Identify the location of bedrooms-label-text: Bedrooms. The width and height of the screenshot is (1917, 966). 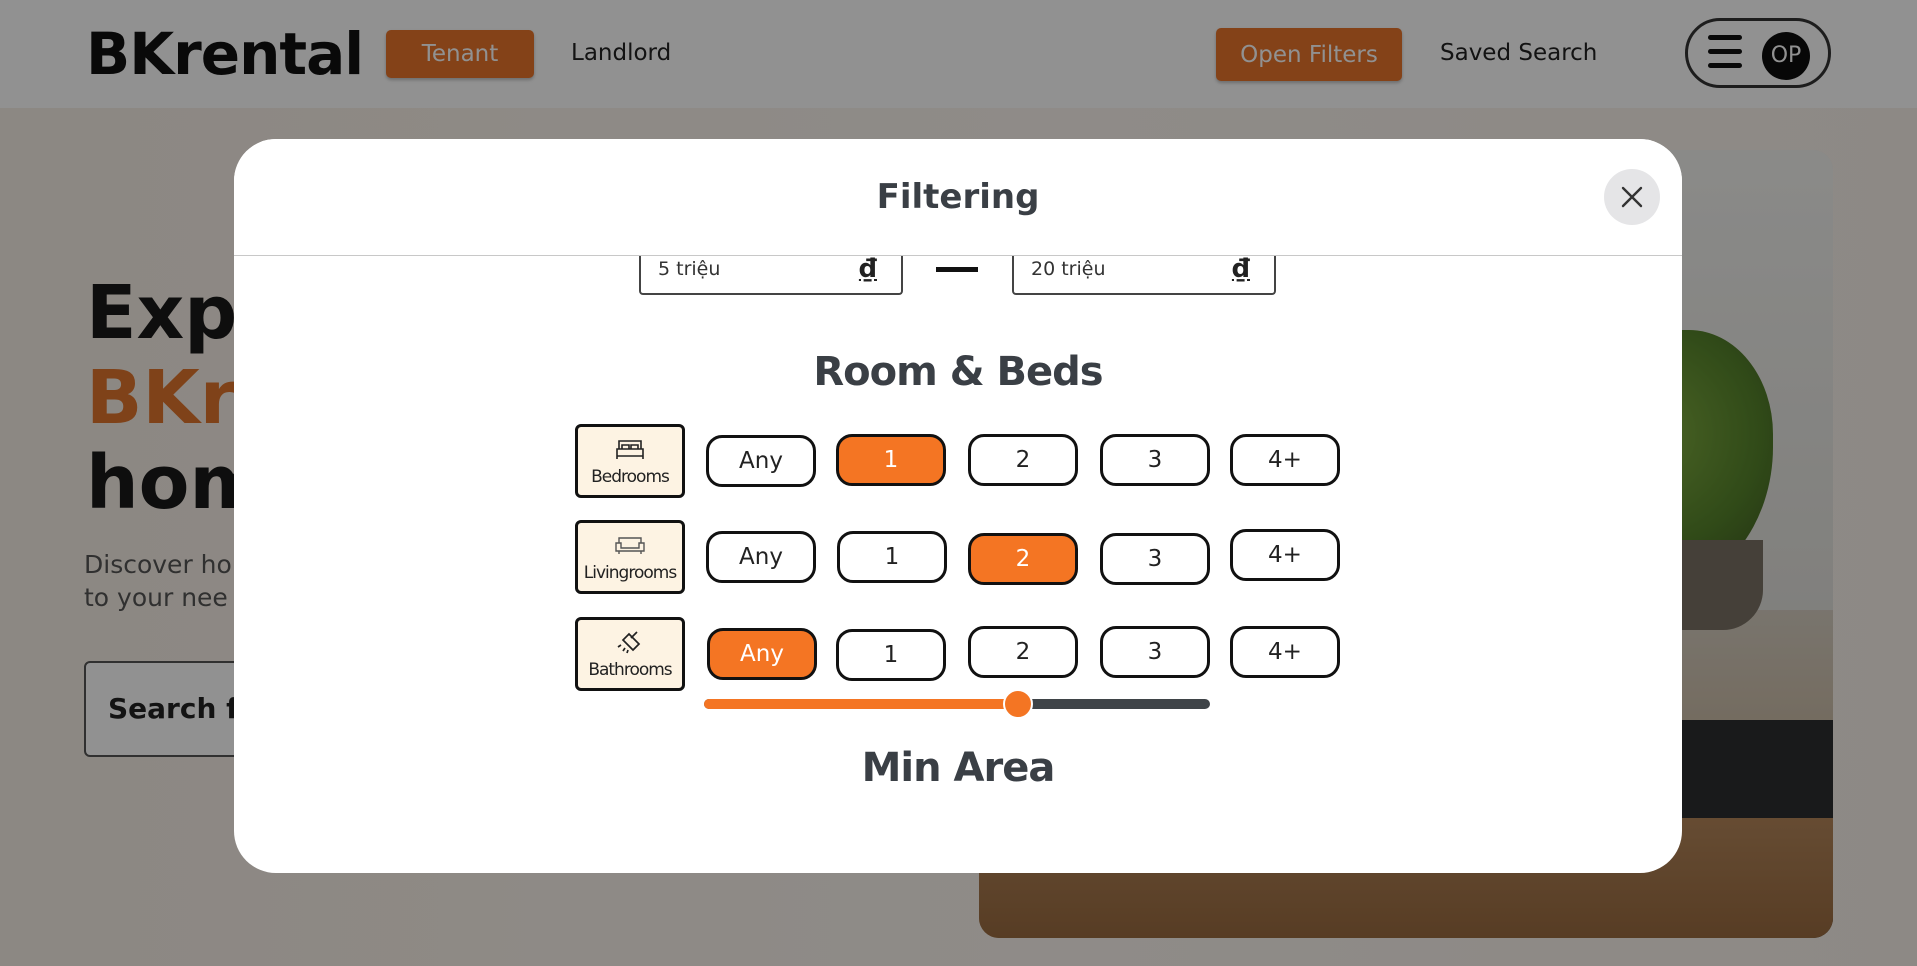
(630, 477).